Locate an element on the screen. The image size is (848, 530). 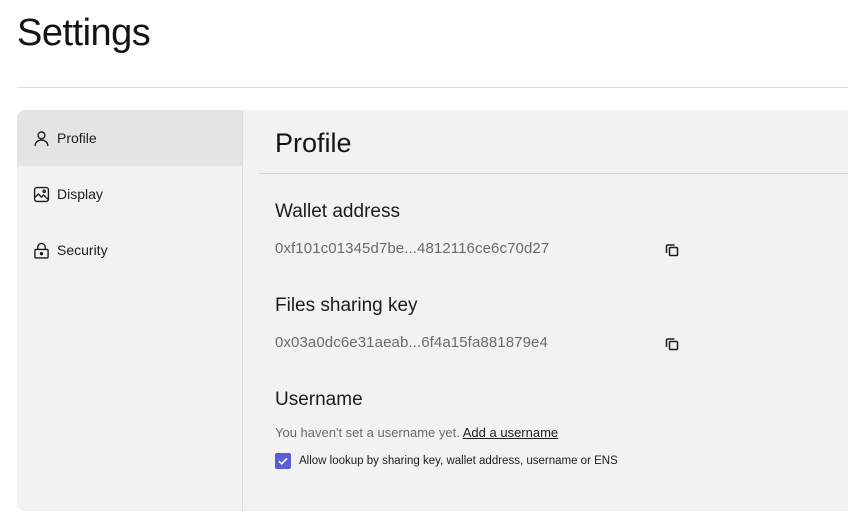
sidebar-item-label: Security is located at coordinates (82, 250).